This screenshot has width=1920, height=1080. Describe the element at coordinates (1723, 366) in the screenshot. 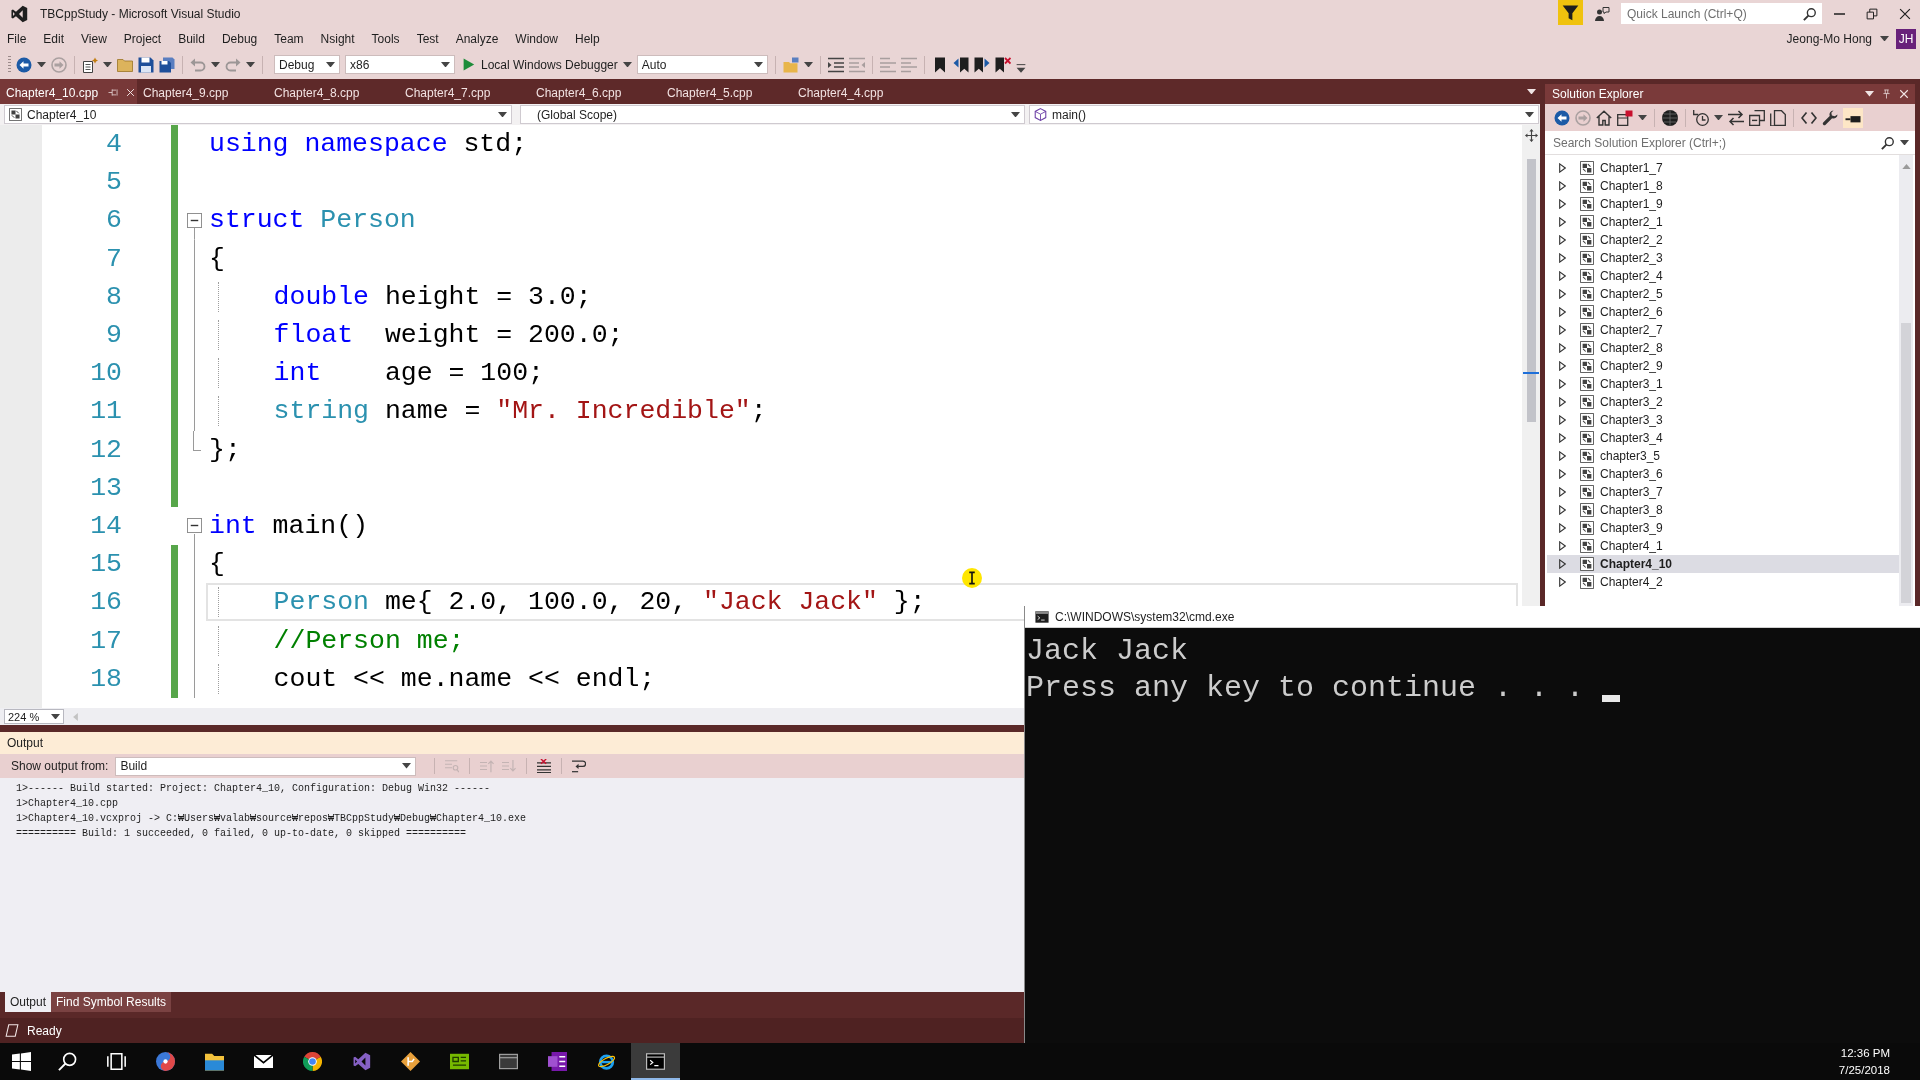

I see `tree-item: Chapter2_9` at that location.